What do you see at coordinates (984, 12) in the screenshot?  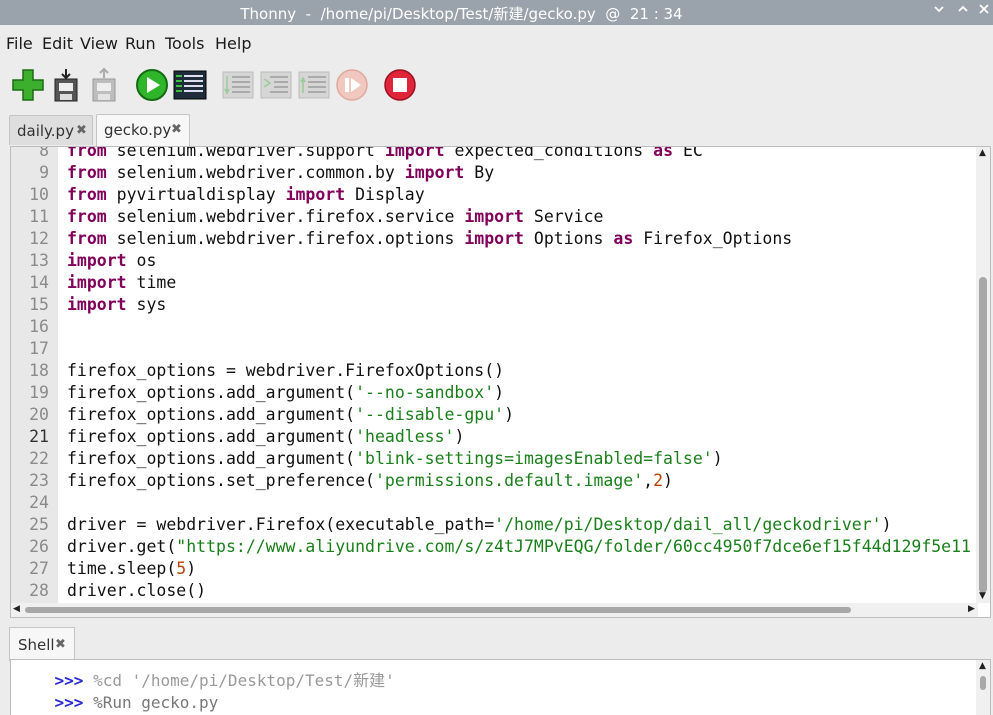 I see `close-window-button` at bounding box center [984, 12].